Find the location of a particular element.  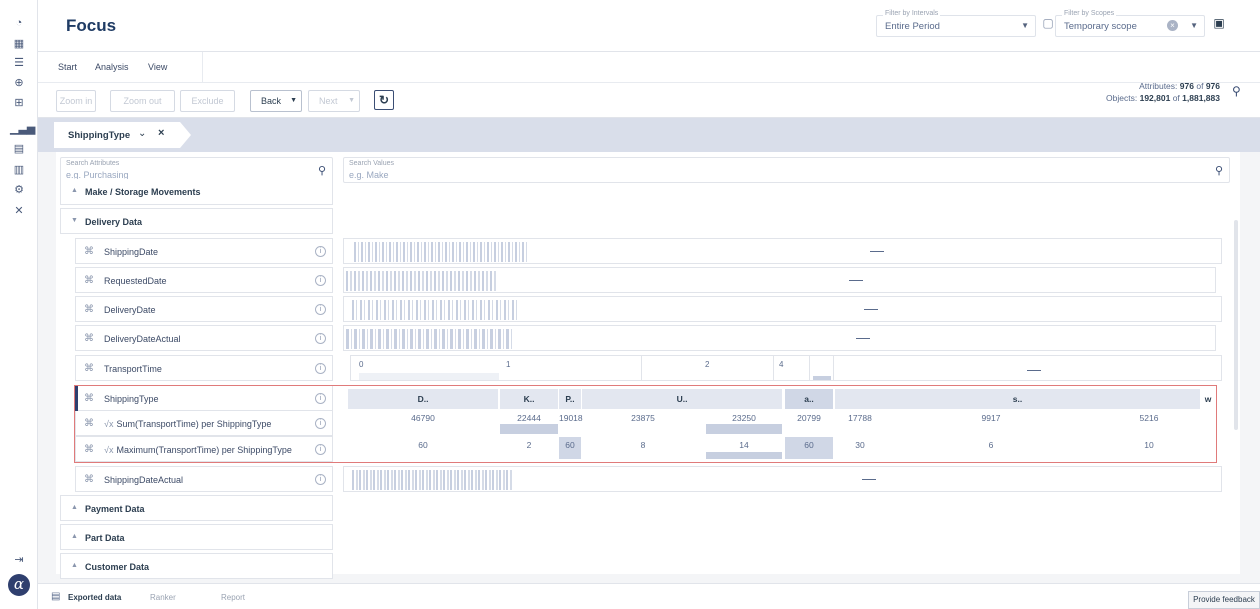

max-value: 10 is located at coordinates (1149, 445).